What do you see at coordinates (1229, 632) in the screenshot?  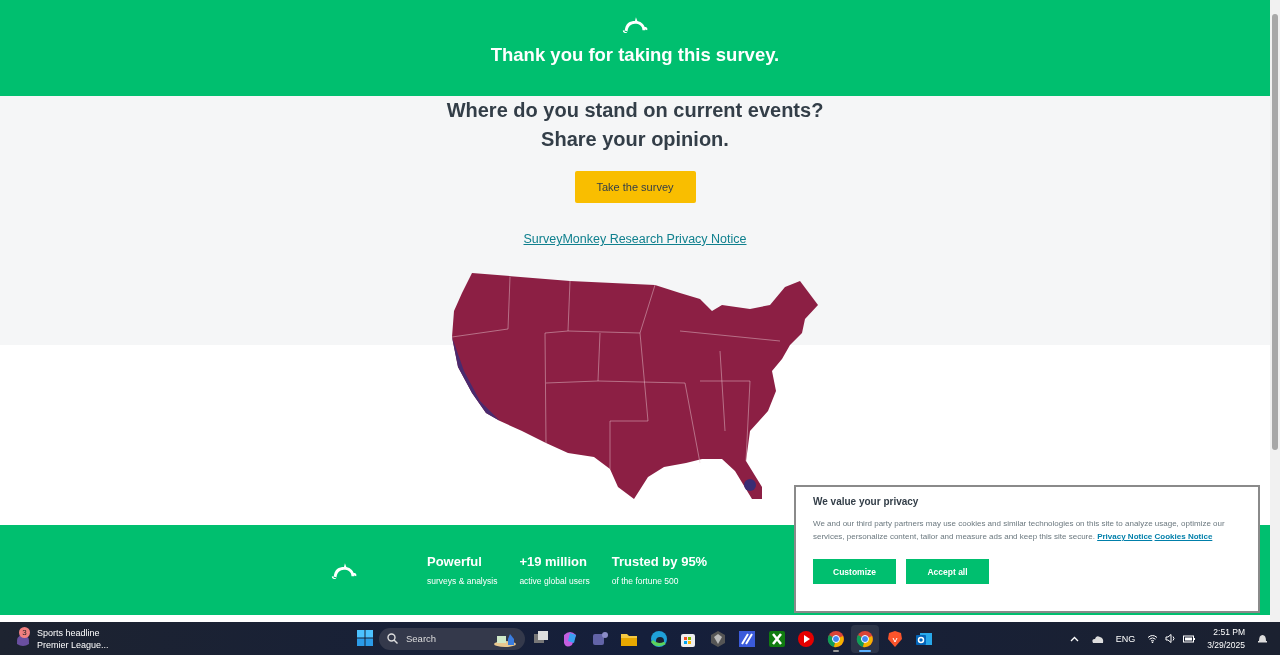 I see `clock-time: 2:51 PM` at bounding box center [1229, 632].